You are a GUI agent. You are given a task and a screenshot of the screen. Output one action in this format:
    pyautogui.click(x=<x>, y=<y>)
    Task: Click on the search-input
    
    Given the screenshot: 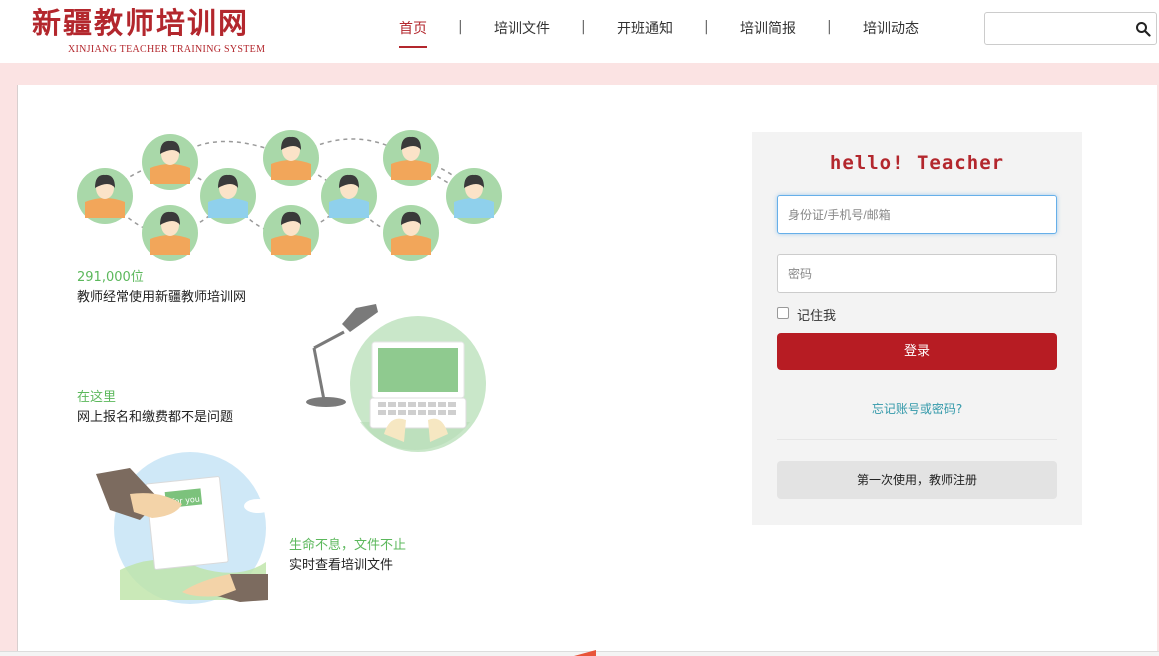 What is the action you would take?
    pyautogui.click(x=1058, y=29)
    